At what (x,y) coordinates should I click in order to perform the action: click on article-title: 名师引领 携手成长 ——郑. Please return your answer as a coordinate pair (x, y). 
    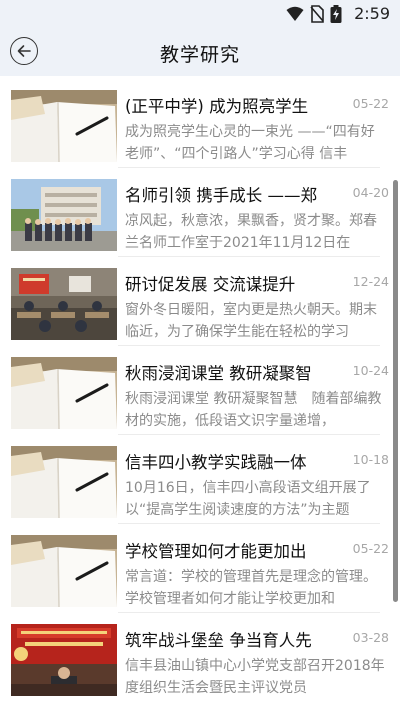
    Looking at the image, I should click on (221, 195).